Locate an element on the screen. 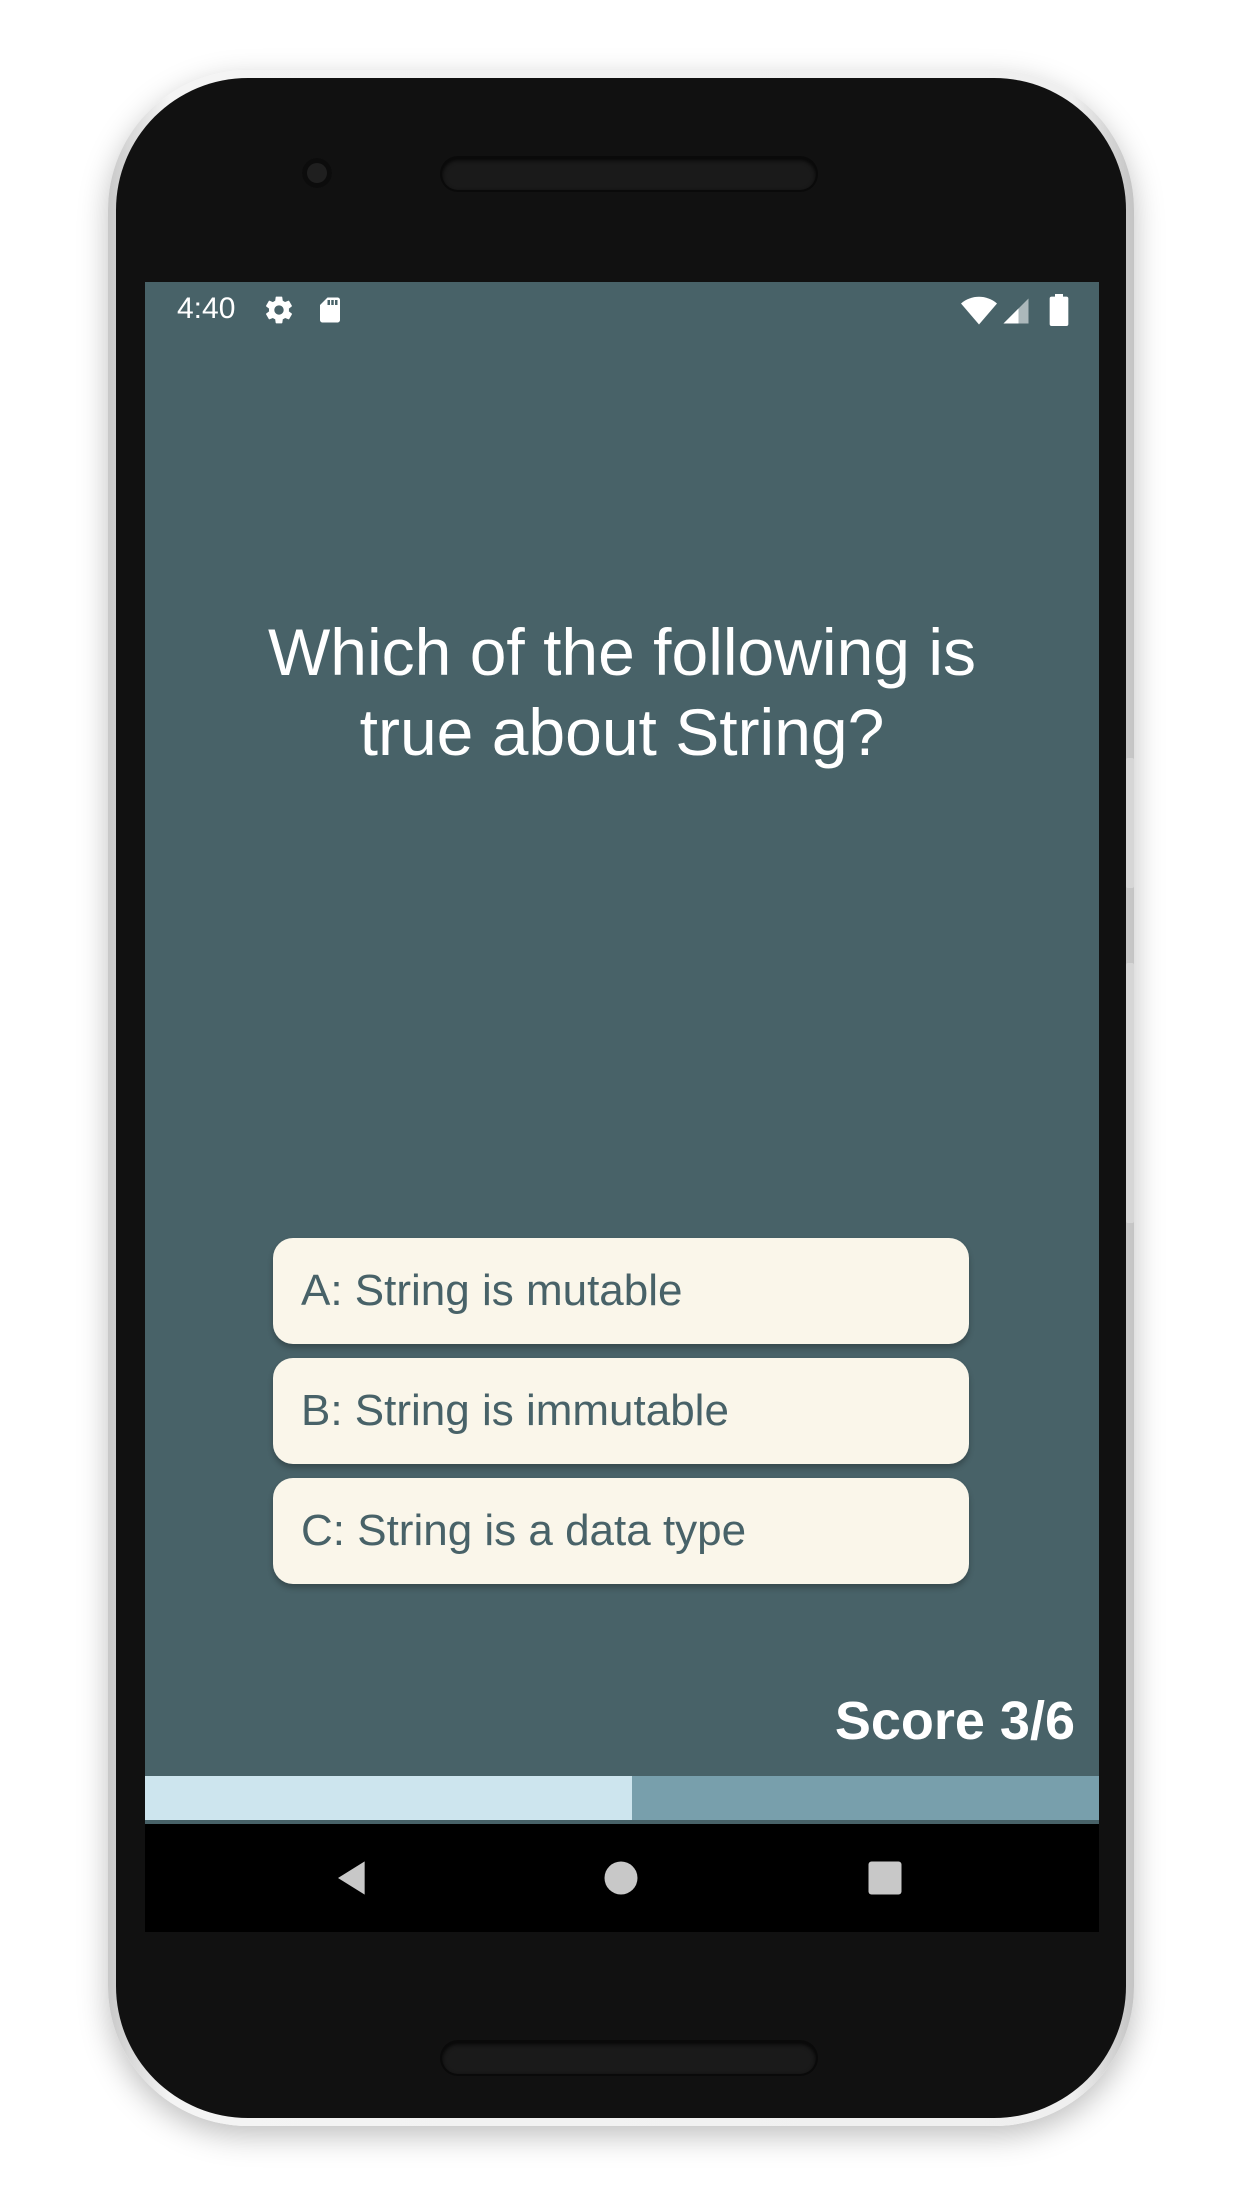  quiz-progress-bar is located at coordinates (622, 1798).